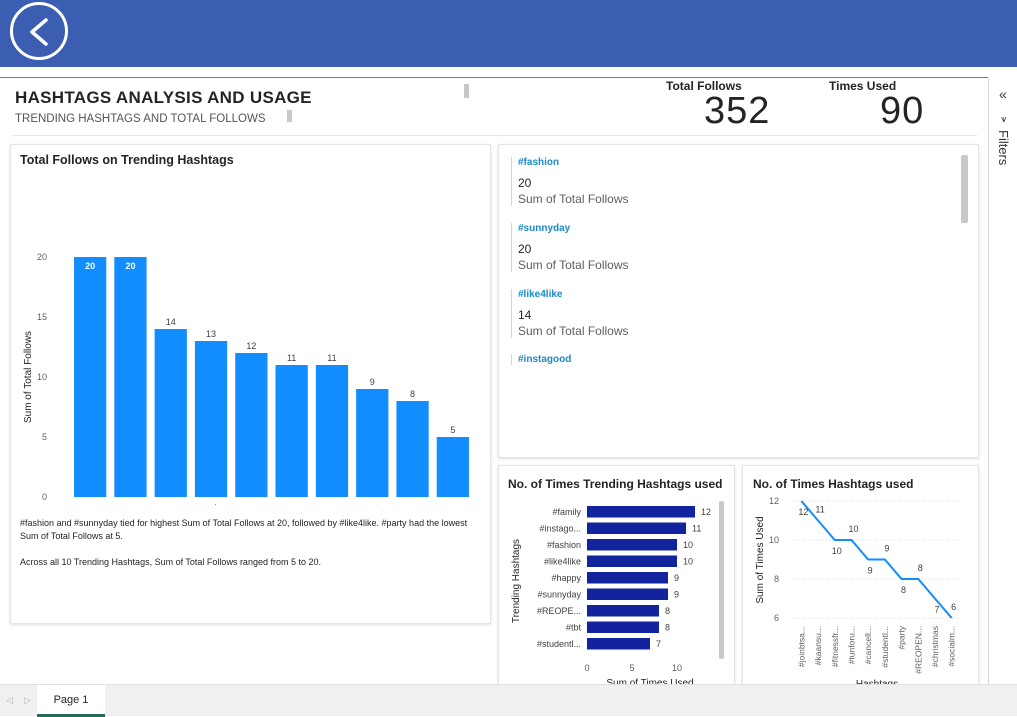 Image resolution: width=1017 pixels, height=717 pixels. I want to click on x-tick-label: 0, so click(586, 668).